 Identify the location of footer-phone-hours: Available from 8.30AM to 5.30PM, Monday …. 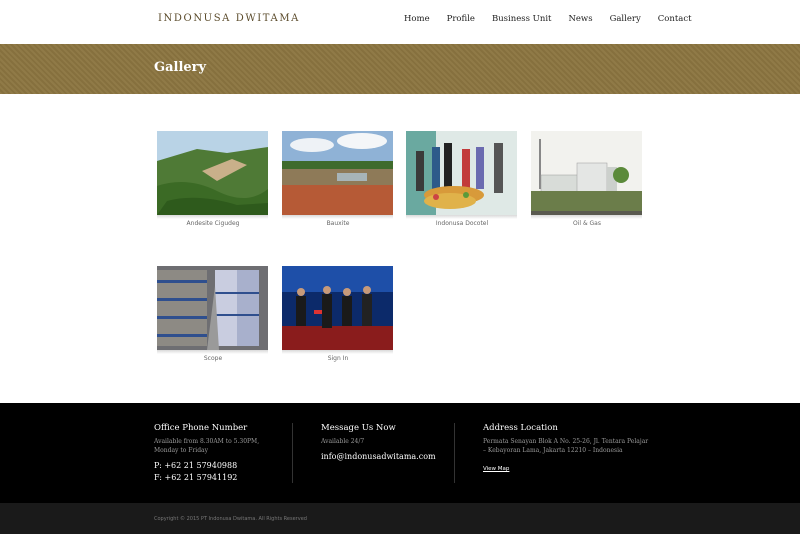
(207, 446).